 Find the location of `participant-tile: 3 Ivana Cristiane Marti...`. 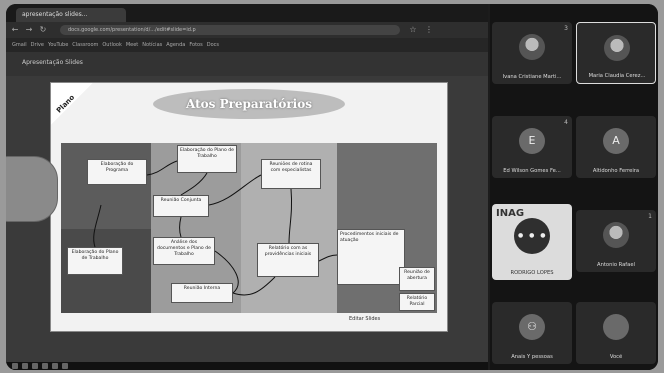

participant-tile: 3 Ivana Cristiane Marti... is located at coordinates (532, 53).